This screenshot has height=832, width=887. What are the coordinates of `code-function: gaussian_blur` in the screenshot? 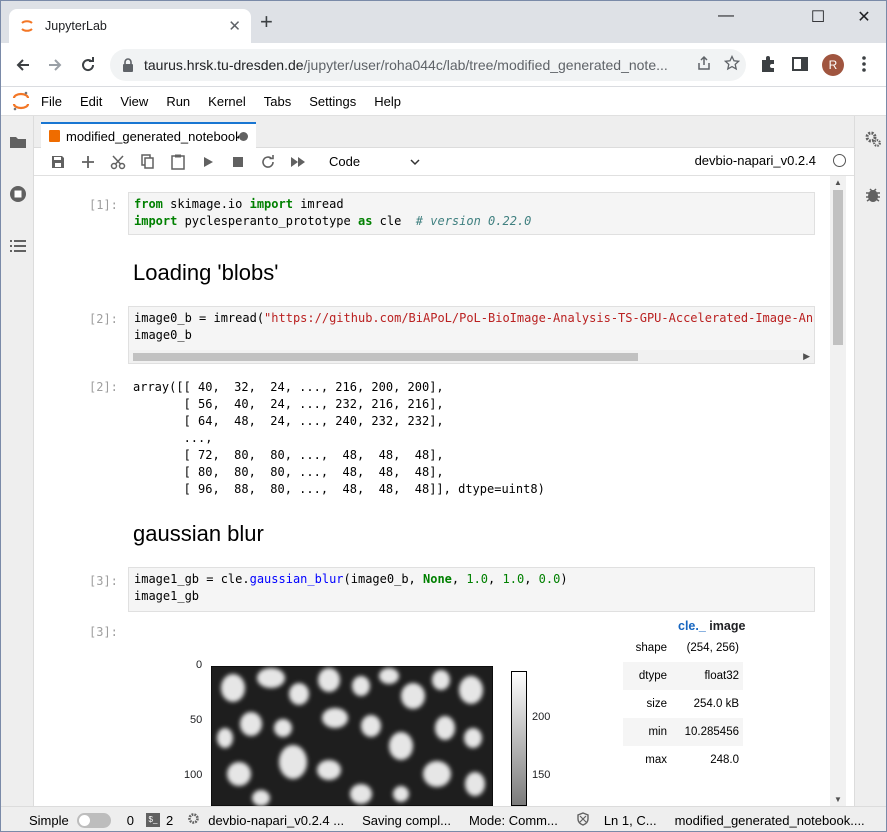 It's located at (296, 579).